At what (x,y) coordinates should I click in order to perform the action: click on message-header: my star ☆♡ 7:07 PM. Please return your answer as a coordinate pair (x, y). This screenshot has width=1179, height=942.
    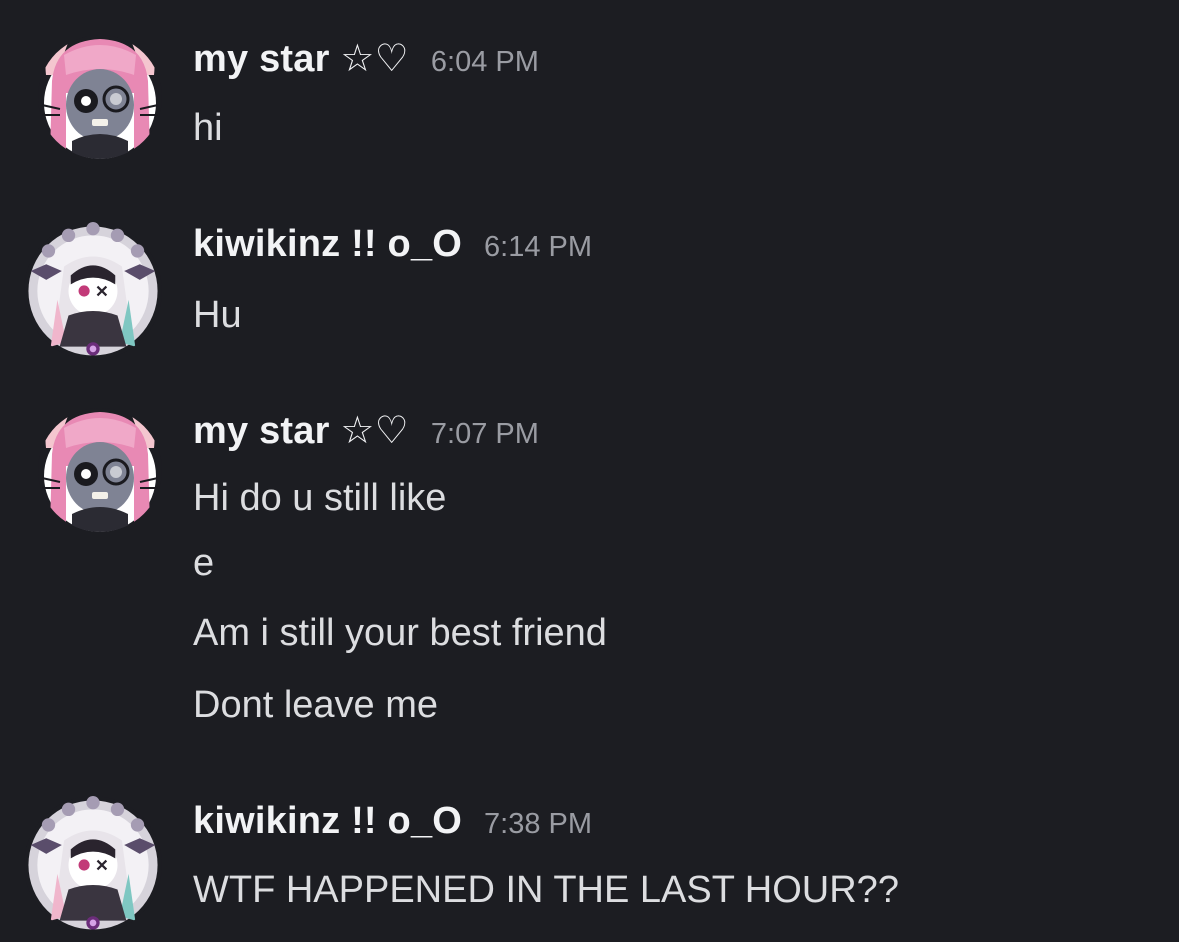
    Looking at the image, I should click on (366, 435).